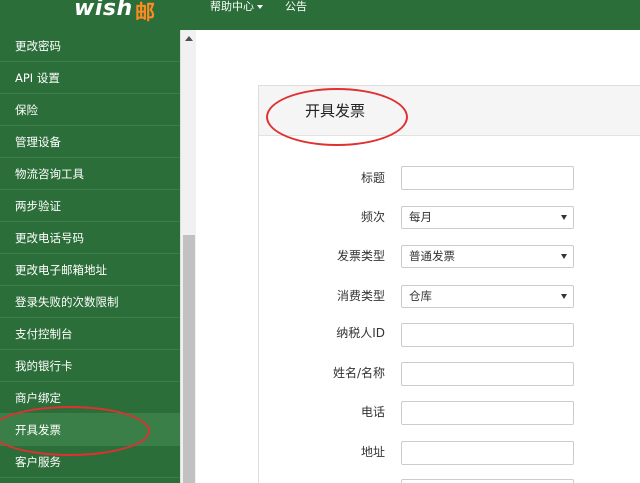 The width and height of the screenshot is (640, 483). What do you see at coordinates (296, 7) in the screenshot?
I see `notice-link: 公告` at bounding box center [296, 7].